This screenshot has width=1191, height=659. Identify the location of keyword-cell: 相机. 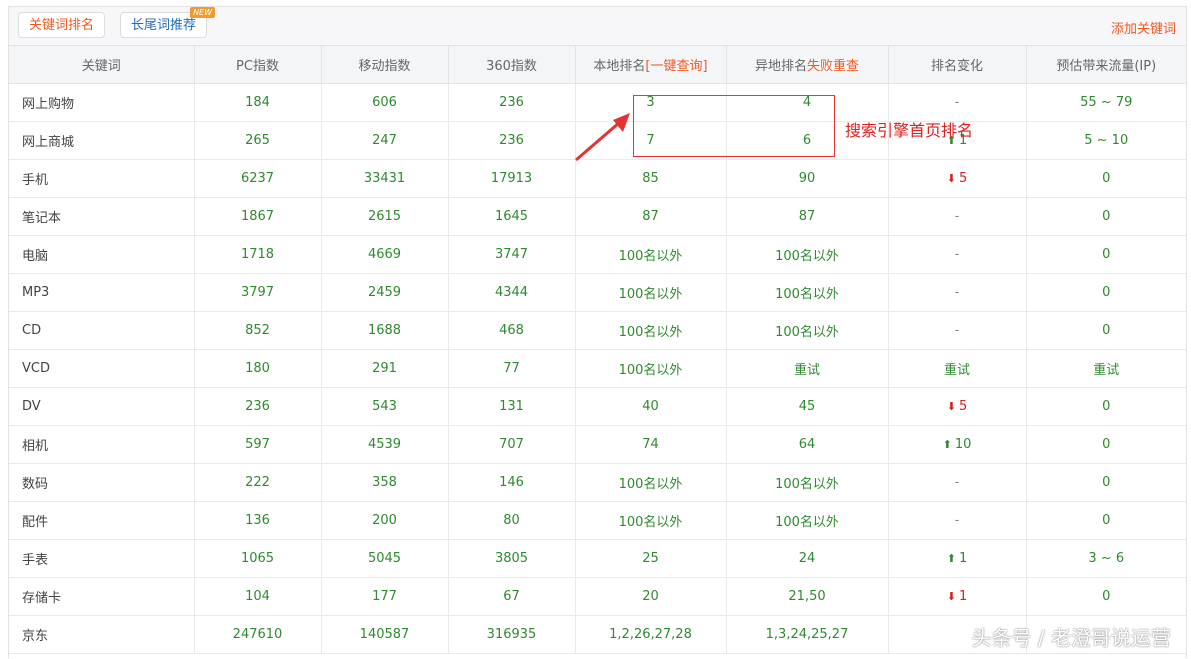
(102, 444).